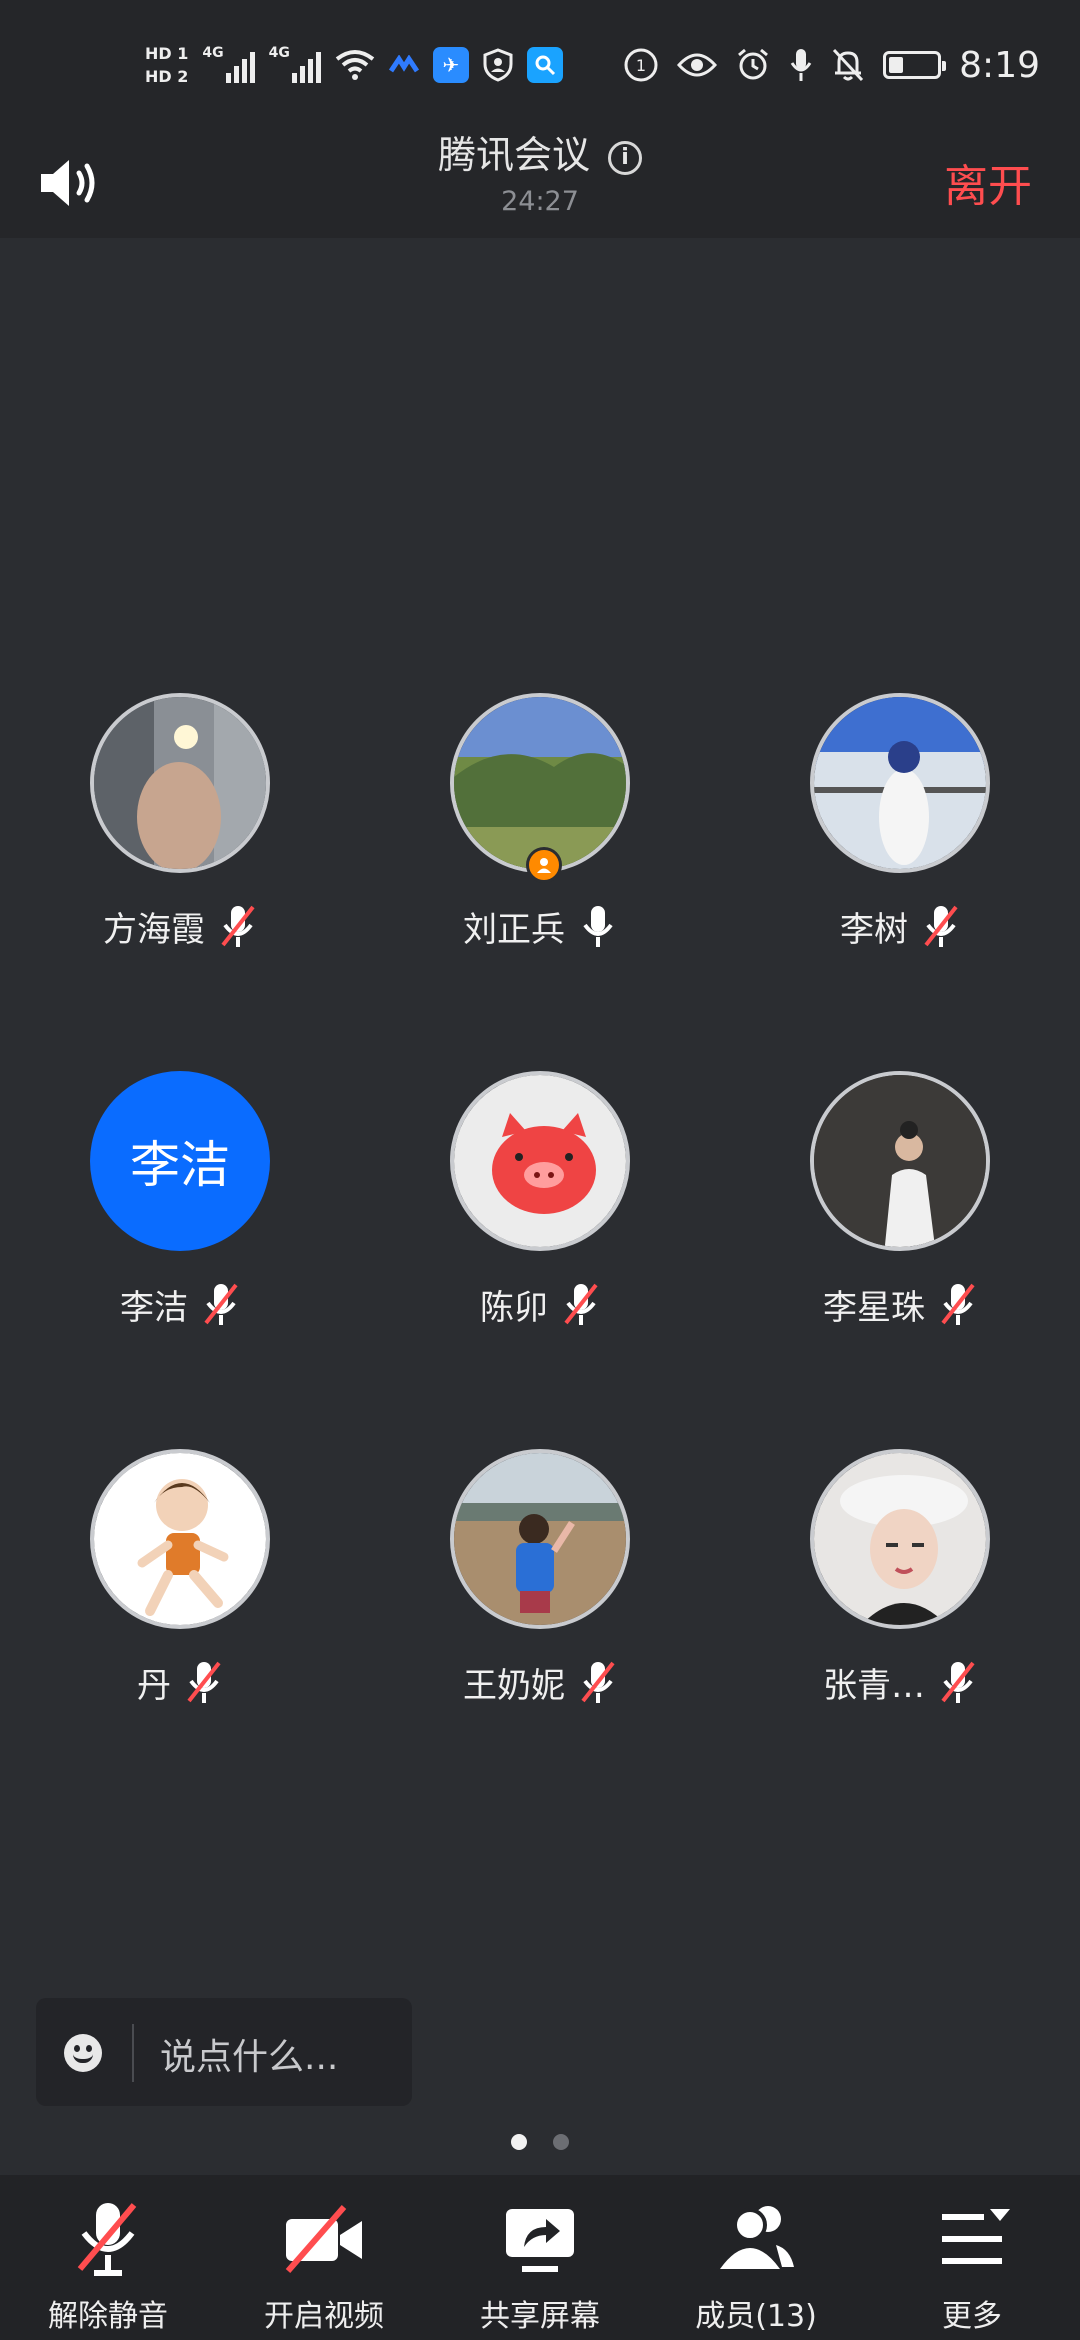 The width and height of the screenshot is (1080, 2340). I want to click on camera-off-icon, so click(323, 2239).